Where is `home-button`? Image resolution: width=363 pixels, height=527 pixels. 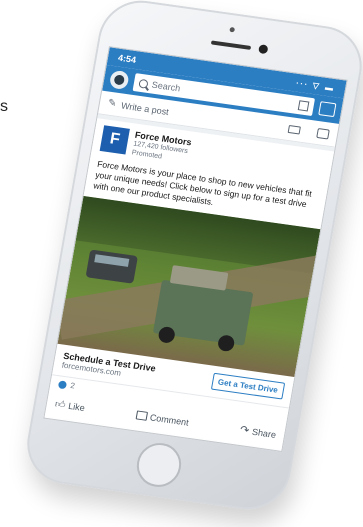
home-button is located at coordinates (159, 465).